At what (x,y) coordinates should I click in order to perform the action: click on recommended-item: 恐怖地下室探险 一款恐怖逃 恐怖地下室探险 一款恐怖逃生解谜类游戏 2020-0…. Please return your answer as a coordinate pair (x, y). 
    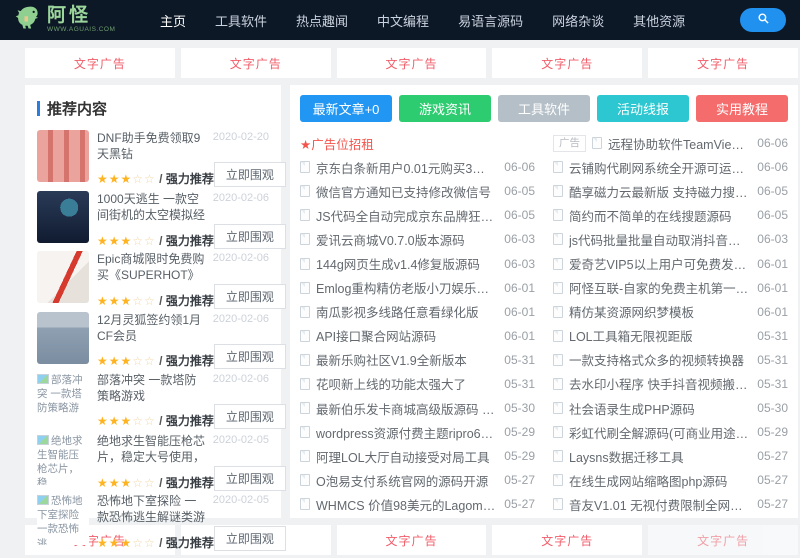
    Looking at the image, I should click on (161, 522).